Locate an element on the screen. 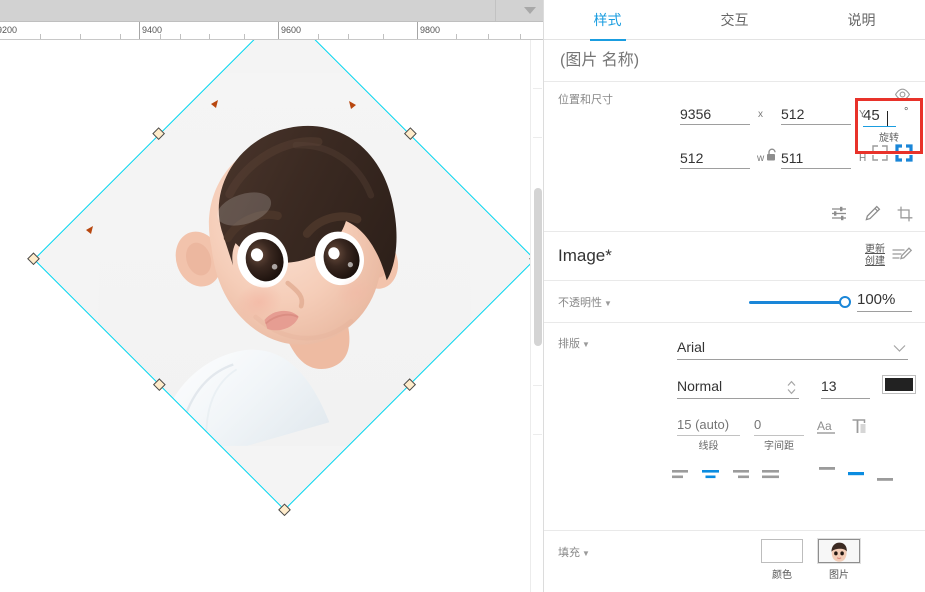 This screenshot has width=925, height=592. width-field is located at coordinates (715, 158).